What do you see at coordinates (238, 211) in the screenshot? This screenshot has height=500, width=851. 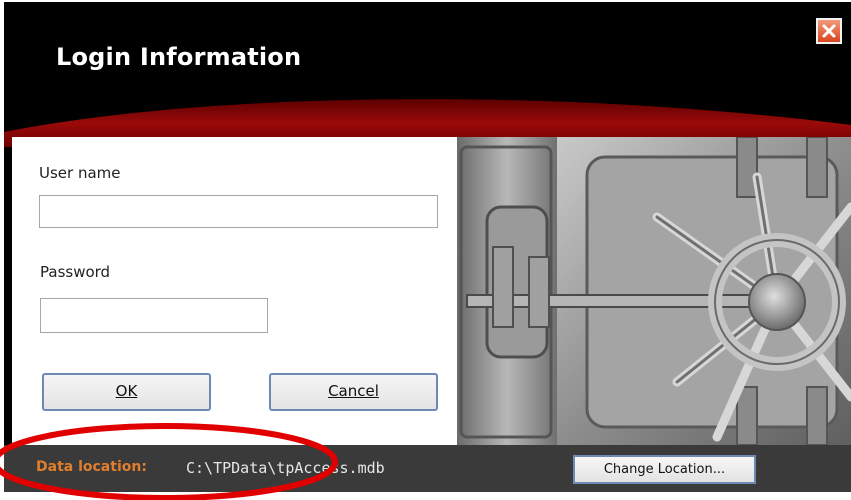 I see `username-input` at bounding box center [238, 211].